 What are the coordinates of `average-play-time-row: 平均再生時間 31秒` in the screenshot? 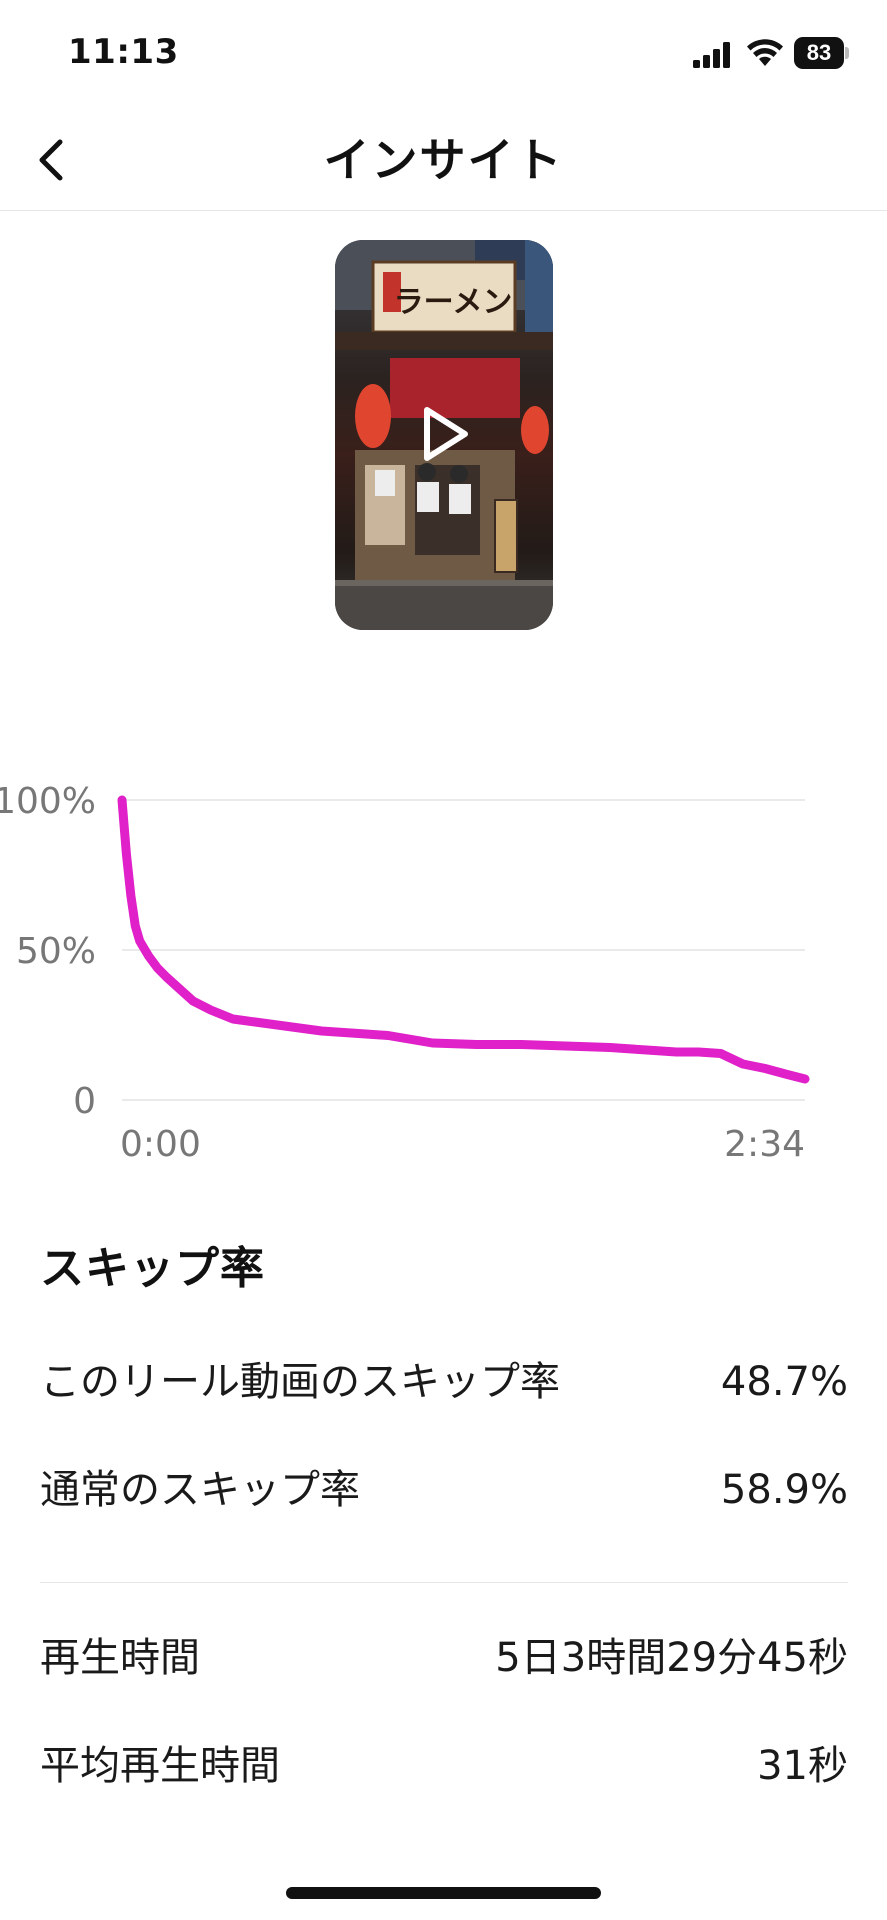 It's located at (444, 1766).